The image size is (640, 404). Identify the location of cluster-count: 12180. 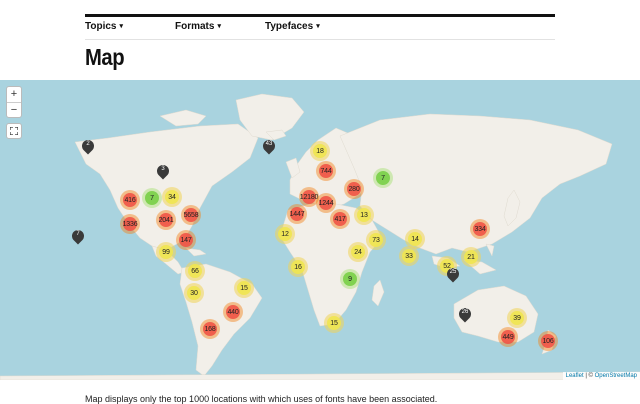
(309, 197).